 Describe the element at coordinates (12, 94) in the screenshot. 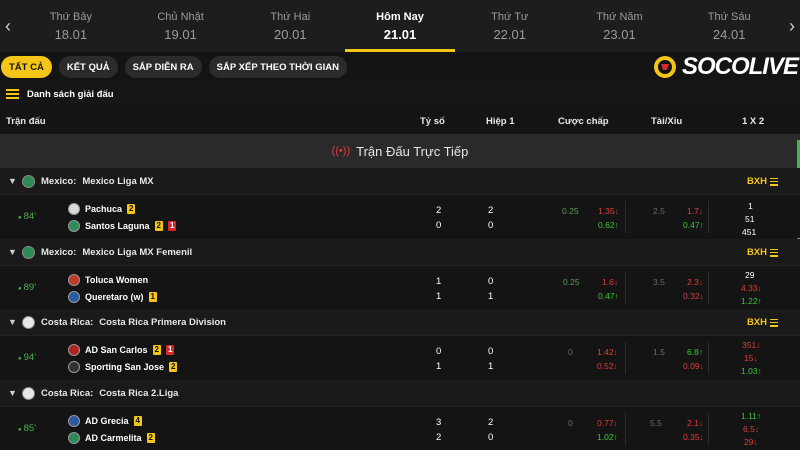

I see `menu-icon` at that location.